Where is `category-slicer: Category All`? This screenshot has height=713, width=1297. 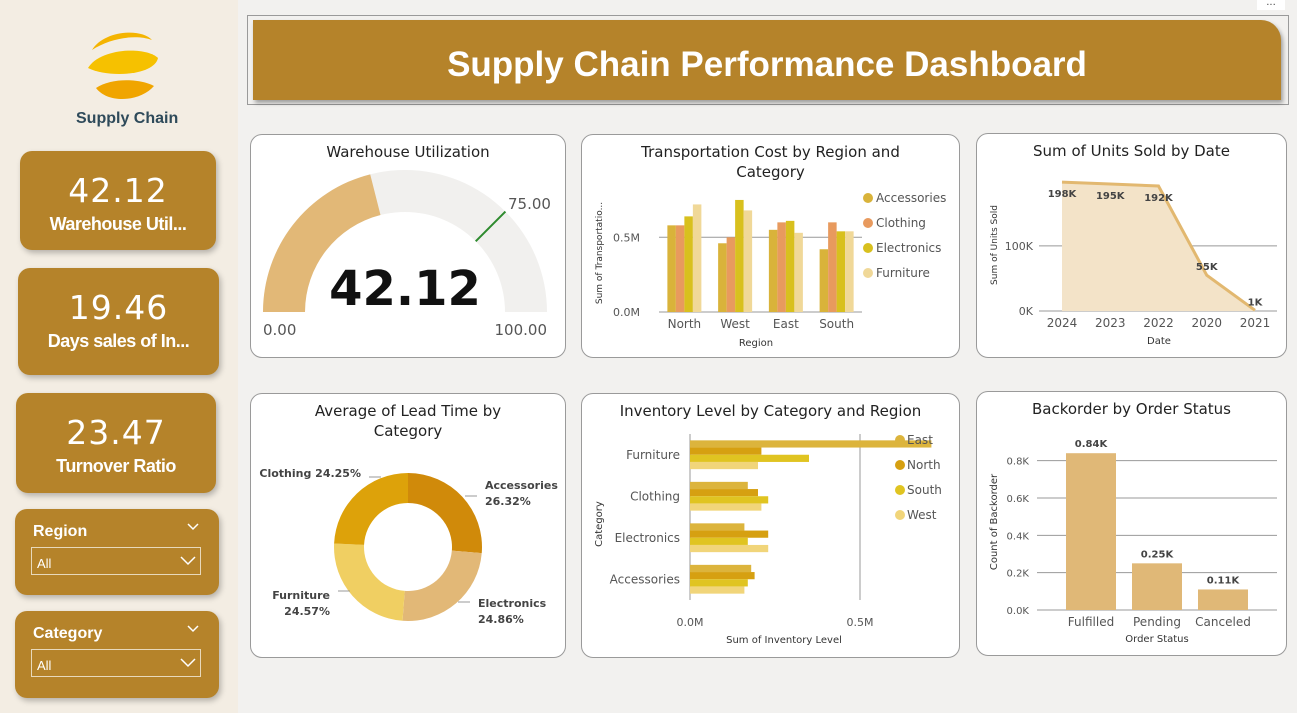
category-slicer: Category All is located at coordinates (117, 654).